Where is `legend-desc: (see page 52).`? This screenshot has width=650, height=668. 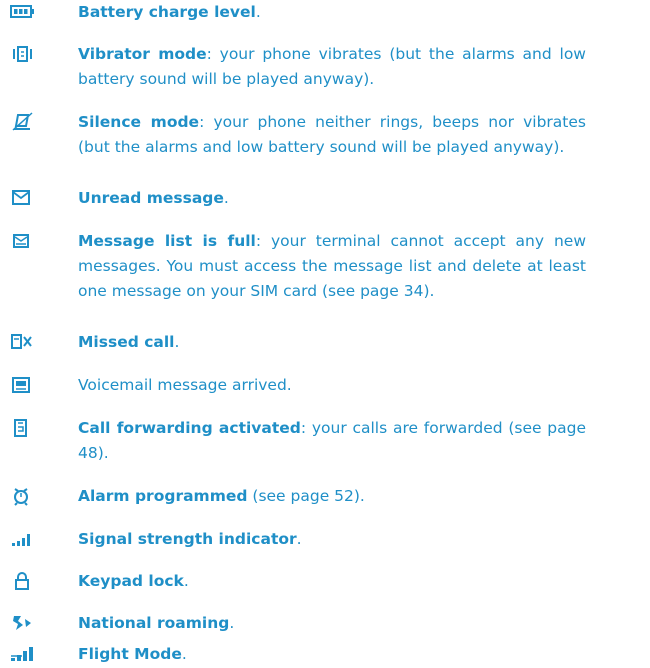
legend-desc: (see page 52). is located at coordinates (306, 496).